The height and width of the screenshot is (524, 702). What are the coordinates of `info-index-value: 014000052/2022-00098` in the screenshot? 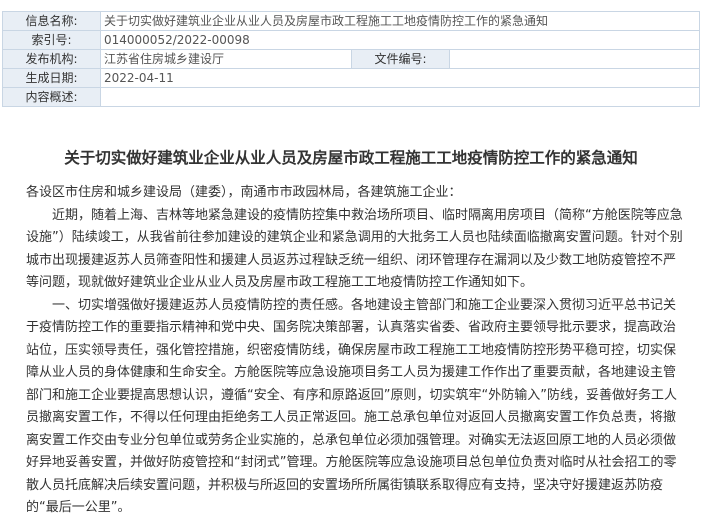 It's located at (400, 40).